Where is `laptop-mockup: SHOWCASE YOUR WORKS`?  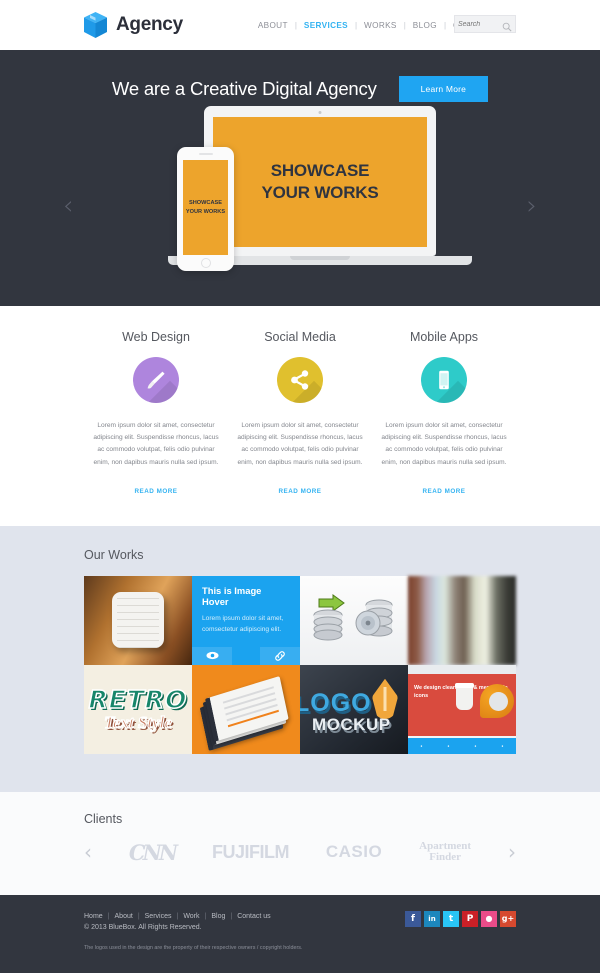 laptop-mockup: SHOWCASE YOUR WORKS is located at coordinates (320, 181).